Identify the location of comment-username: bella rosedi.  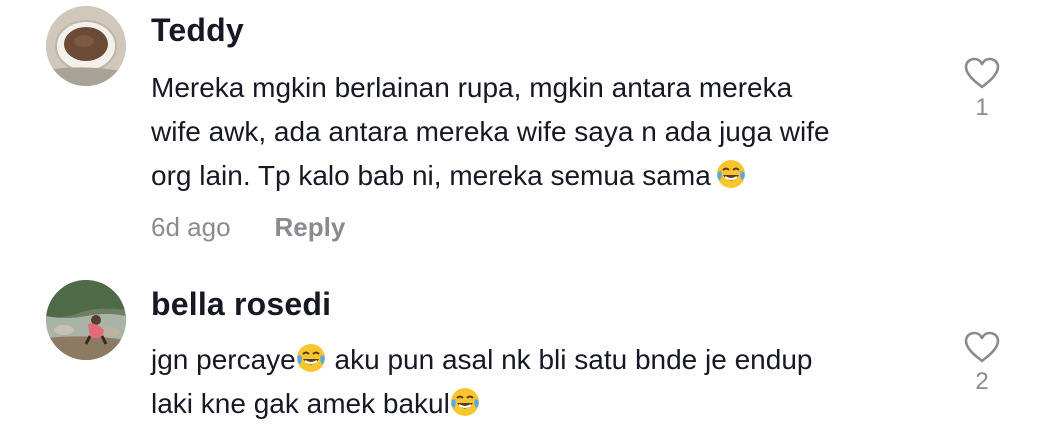
(241, 304).